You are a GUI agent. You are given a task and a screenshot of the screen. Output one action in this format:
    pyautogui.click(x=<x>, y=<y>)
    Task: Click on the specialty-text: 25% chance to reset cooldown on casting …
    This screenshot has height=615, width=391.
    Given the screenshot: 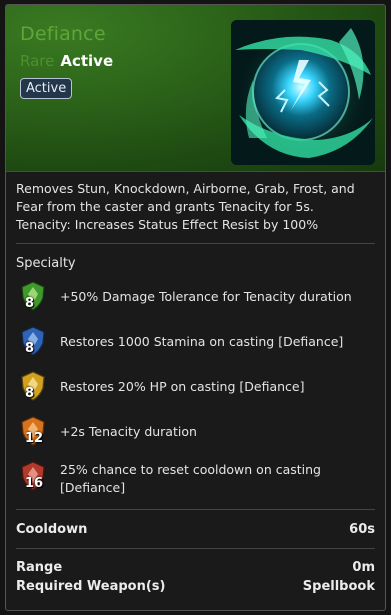 What is the action you would take?
    pyautogui.click(x=219, y=479)
    